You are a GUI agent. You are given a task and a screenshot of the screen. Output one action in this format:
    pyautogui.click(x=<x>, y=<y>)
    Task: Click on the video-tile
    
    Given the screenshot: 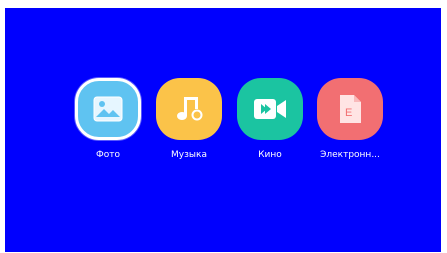 What is the action you would take?
    pyautogui.click(x=270, y=109)
    